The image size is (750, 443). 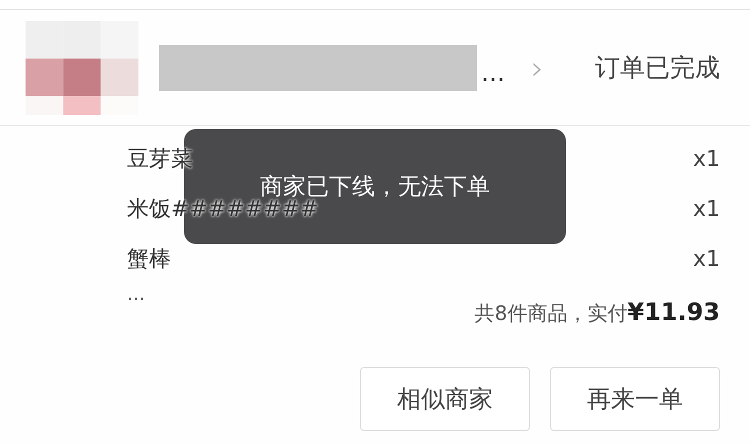 What do you see at coordinates (635, 399) in the screenshot?
I see `order-button: 再来一单` at bounding box center [635, 399].